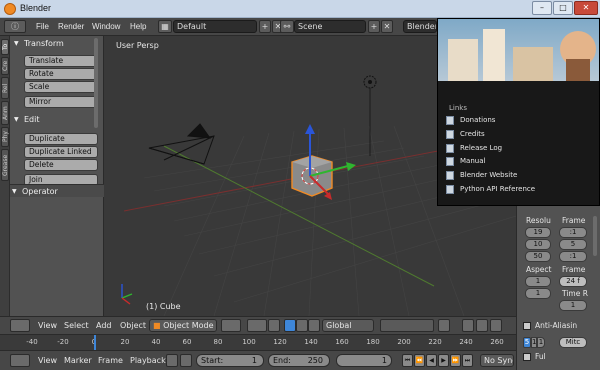 The image size is (600, 370). What do you see at coordinates (586, 8) in the screenshot?
I see `close-button: ✕` at bounding box center [586, 8].